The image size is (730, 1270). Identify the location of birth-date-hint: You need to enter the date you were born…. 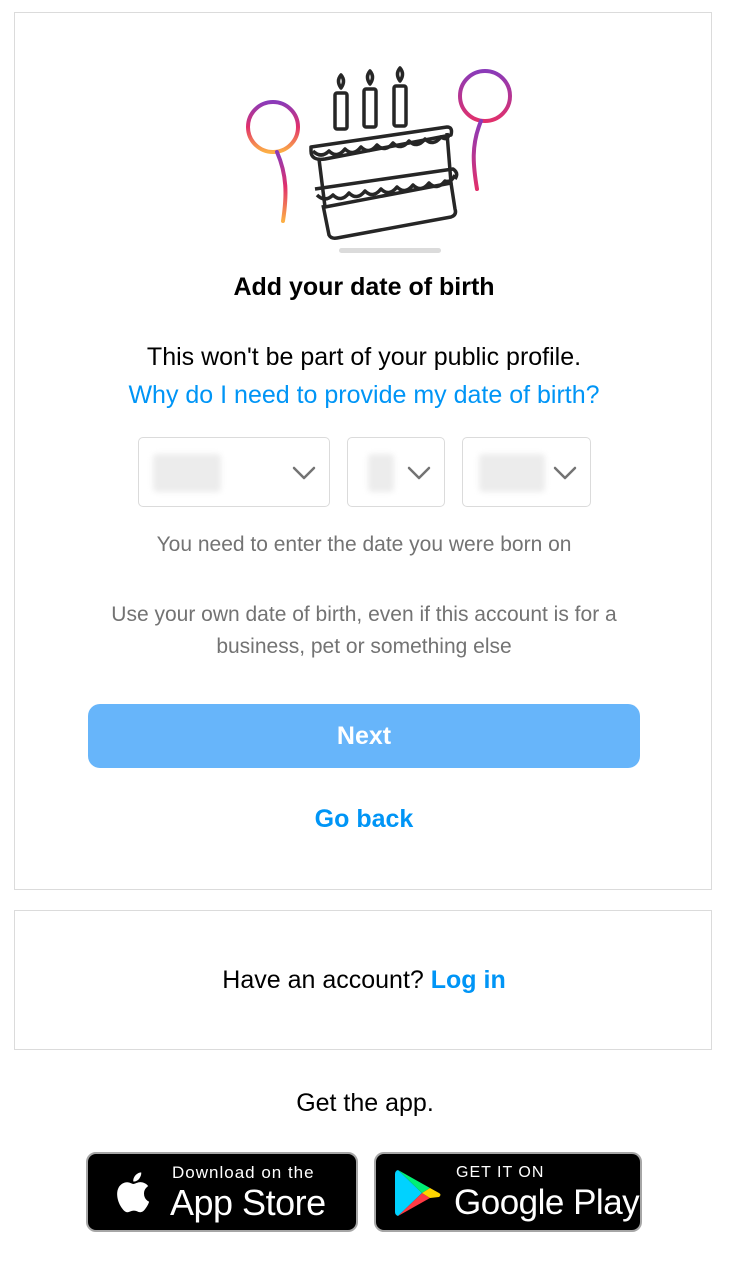
(364, 544).